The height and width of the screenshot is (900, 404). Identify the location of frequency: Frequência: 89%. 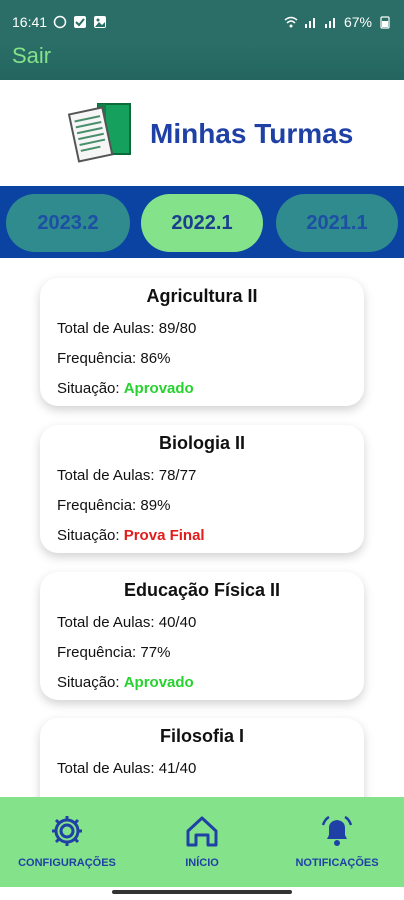
(113, 505).